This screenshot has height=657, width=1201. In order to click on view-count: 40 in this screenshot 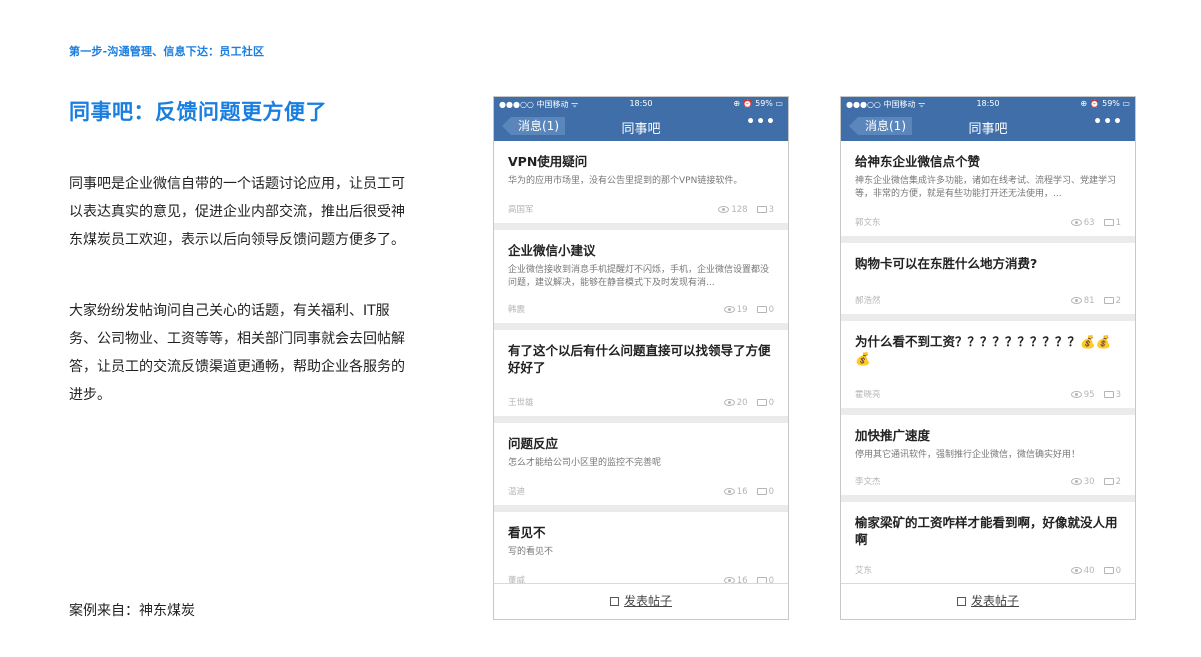, I will do `click(1089, 571)`.